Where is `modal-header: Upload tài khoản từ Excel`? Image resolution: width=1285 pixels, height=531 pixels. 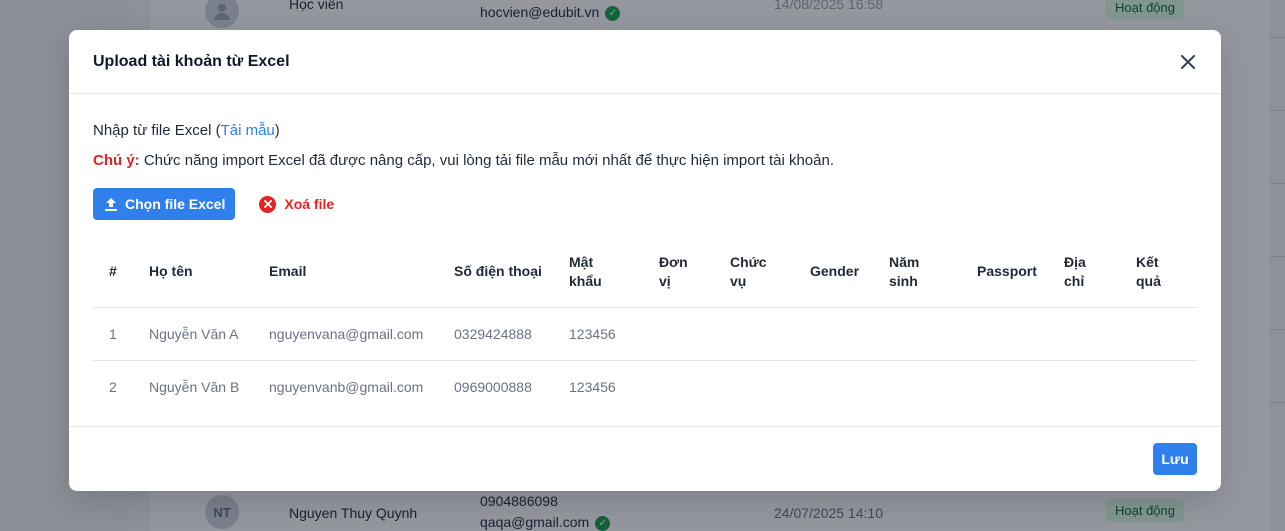
modal-header: Upload tài khoản từ Excel is located at coordinates (645, 62).